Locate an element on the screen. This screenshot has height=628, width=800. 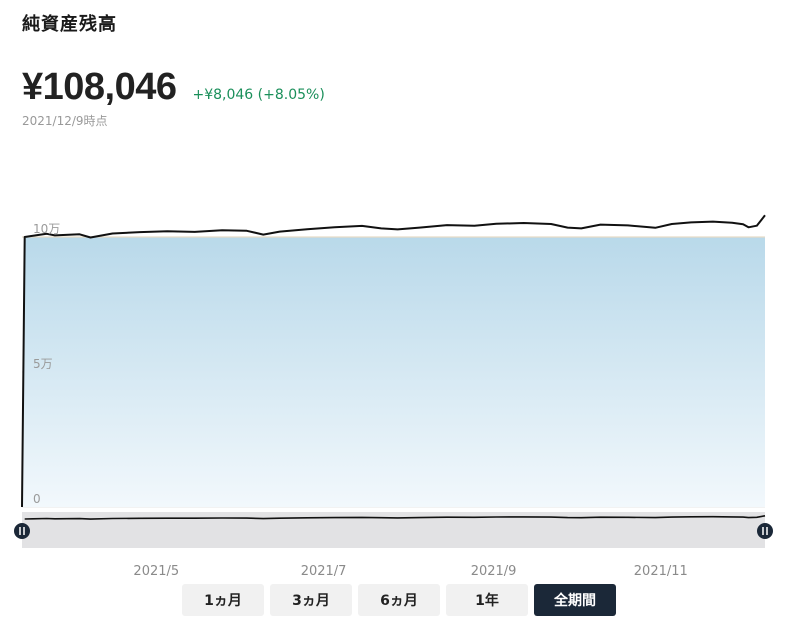
x-tick-layer: 2021/5 2021/7 2021/9 2021/11 is located at coordinates (410, 571).